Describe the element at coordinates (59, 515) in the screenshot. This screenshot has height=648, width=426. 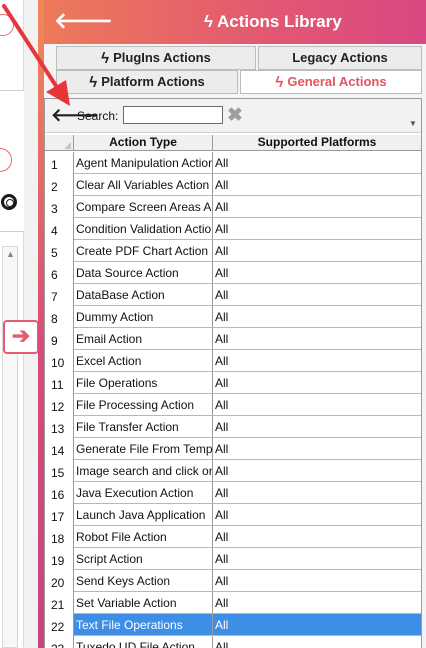
I see `row-number: 17` at that location.